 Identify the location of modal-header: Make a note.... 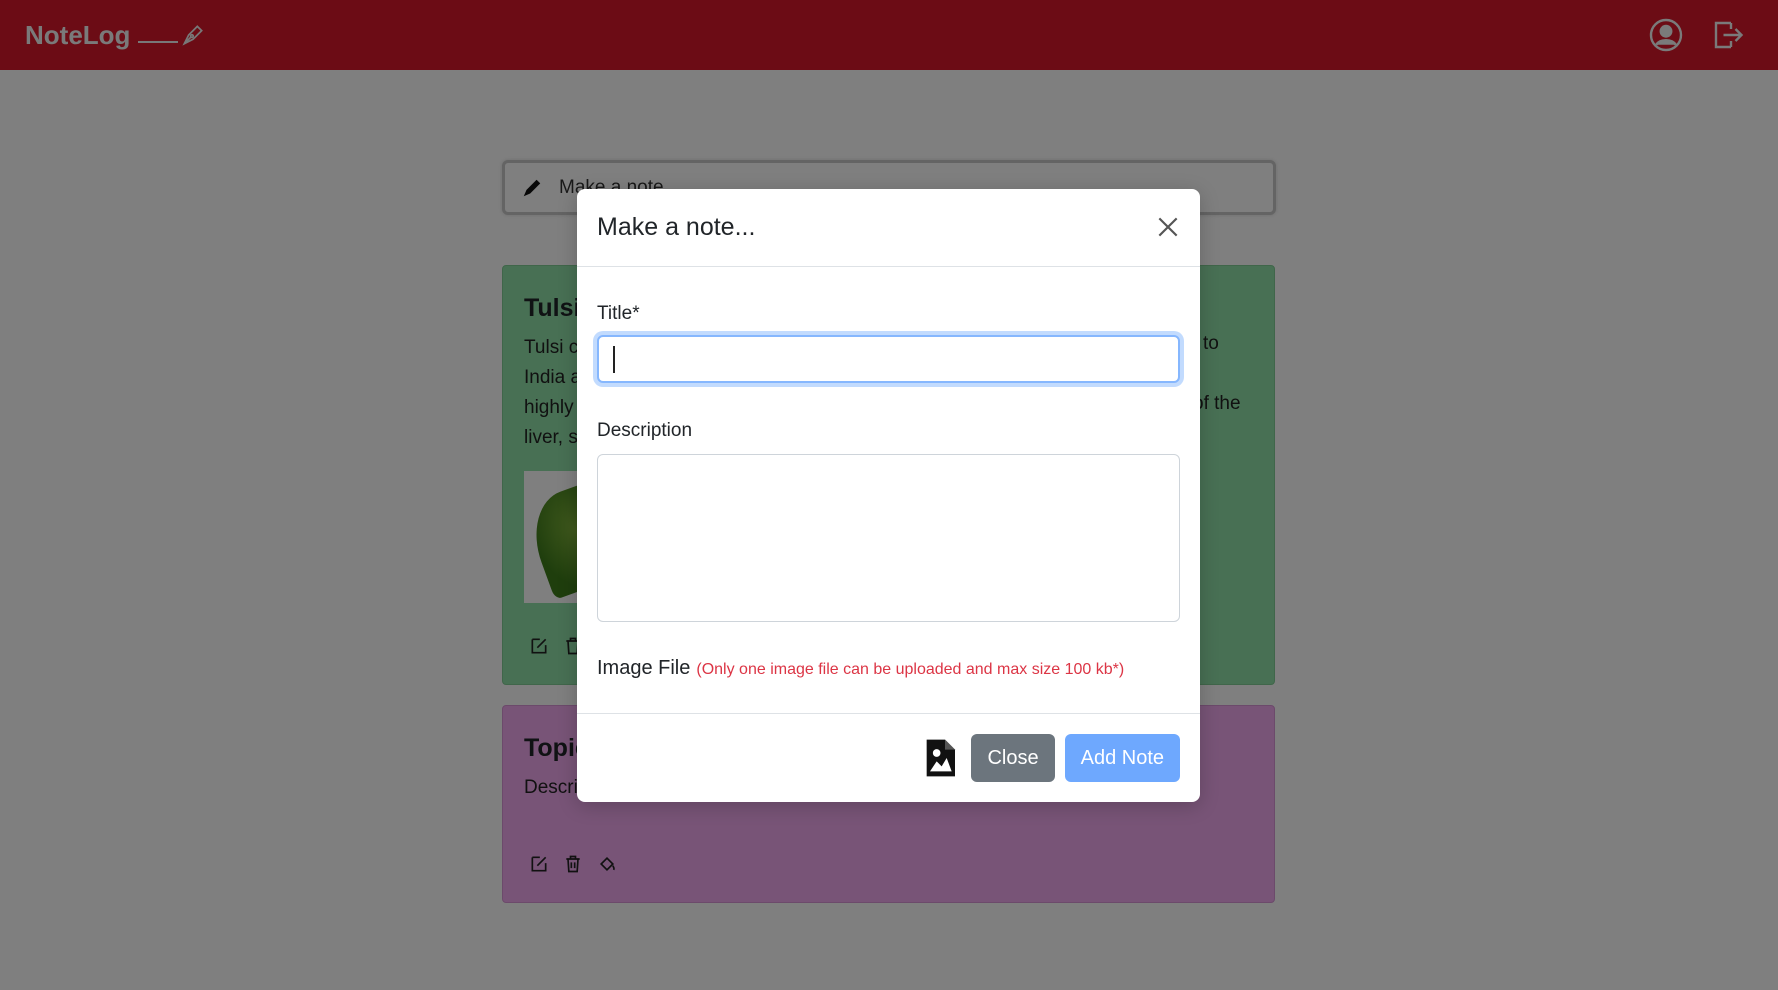
(888, 228).